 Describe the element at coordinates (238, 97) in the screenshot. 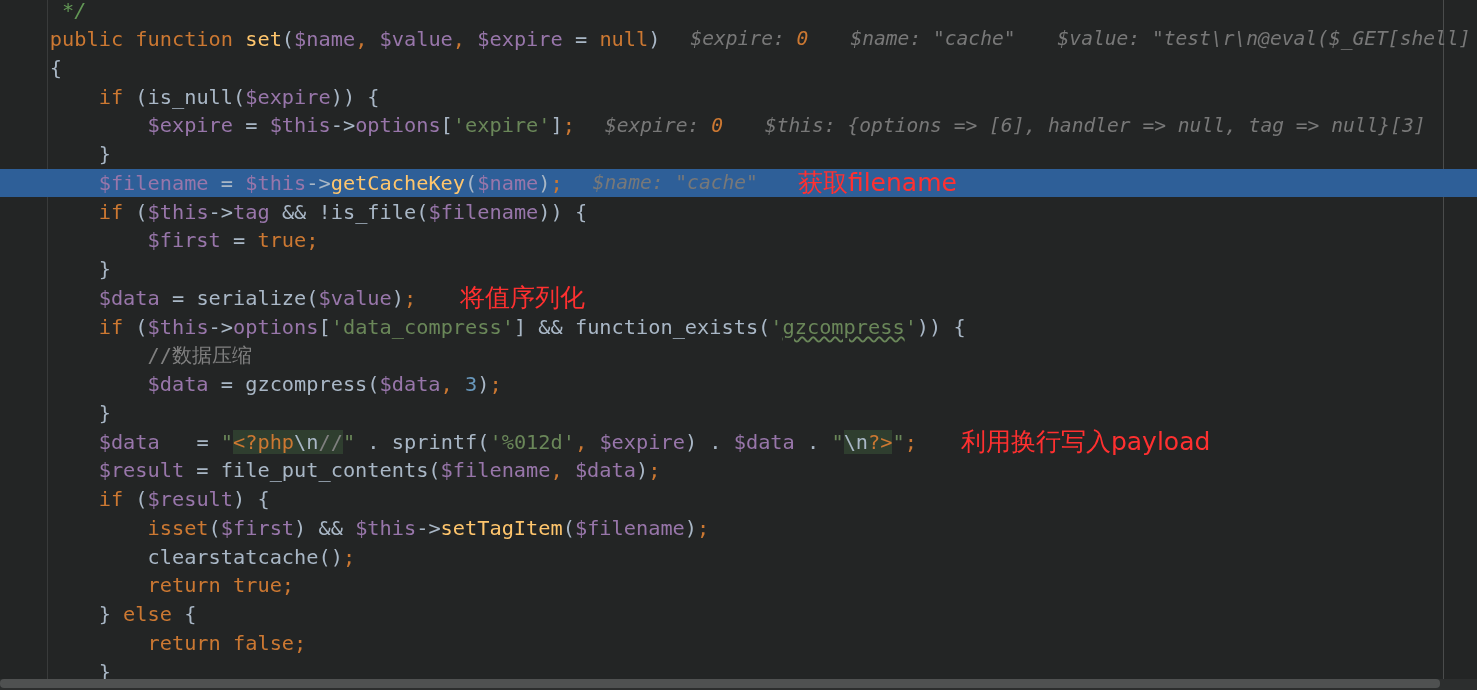

I see `code-line: if (is_null($expire)) {` at that location.